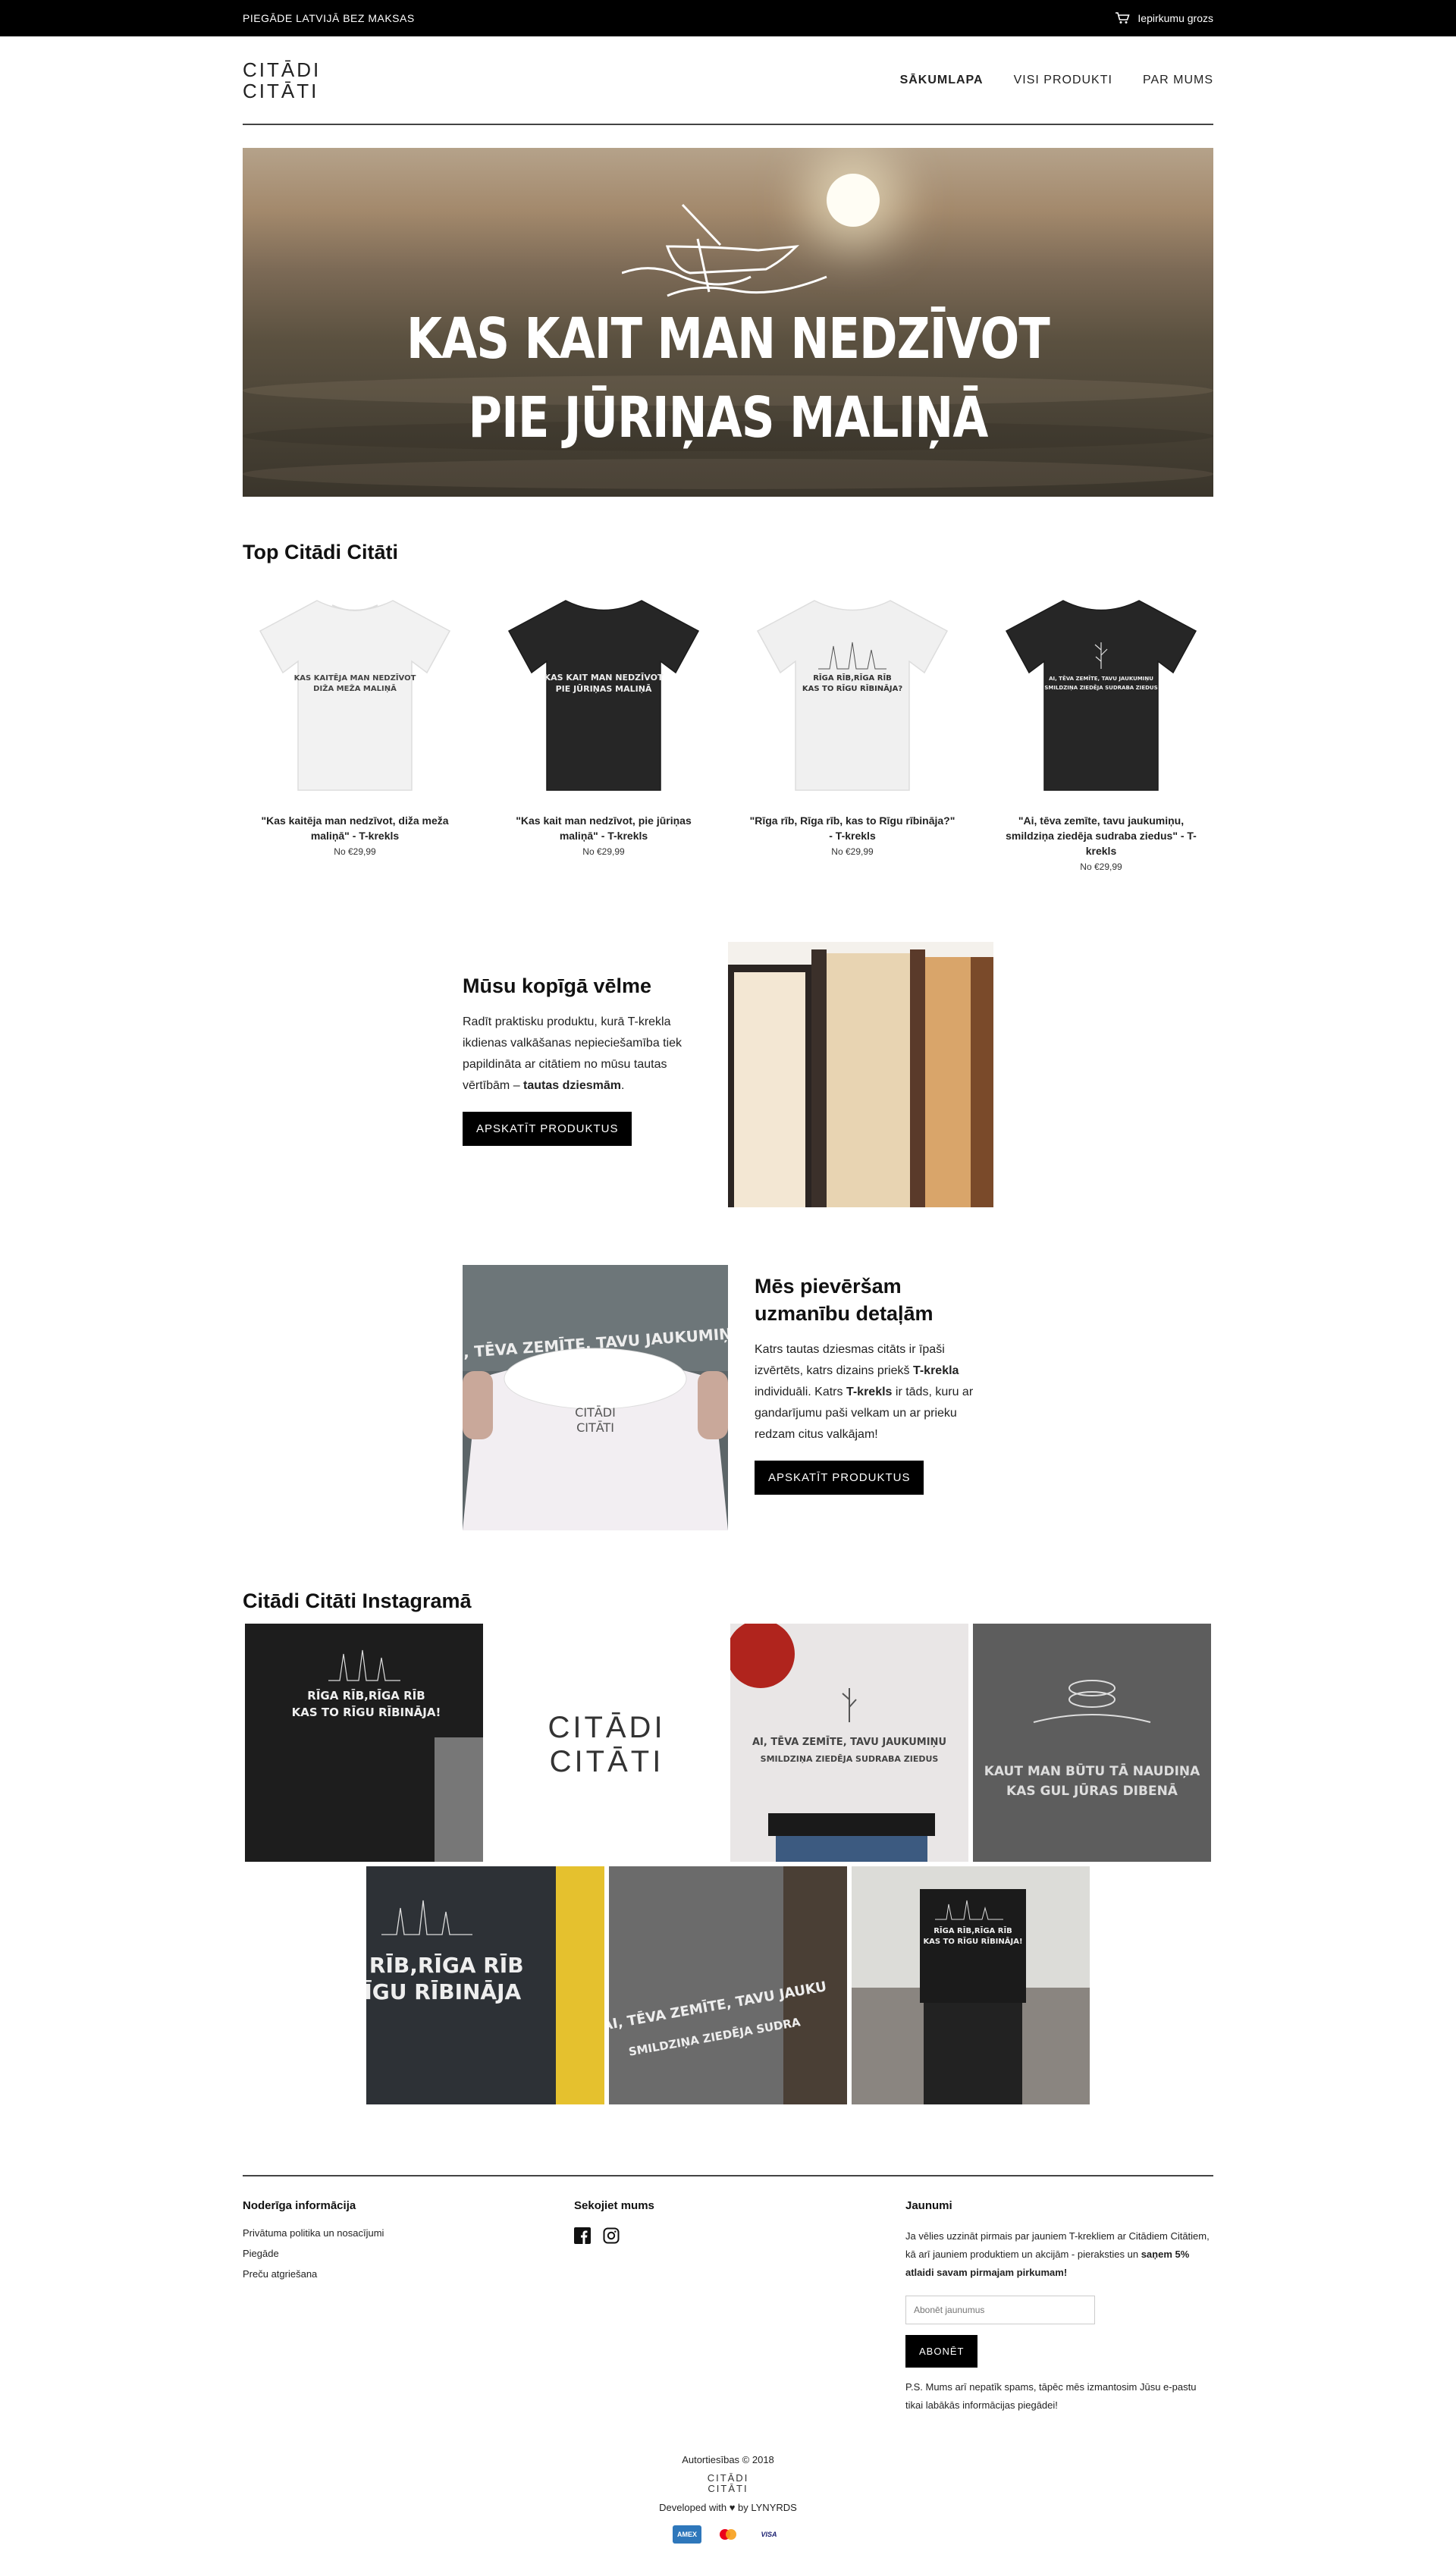  I want to click on hero-banner: KAS KAIT MAN NEDZĪVOT PIE JŪRIŅAS MALIŅĀ, so click(728, 322).